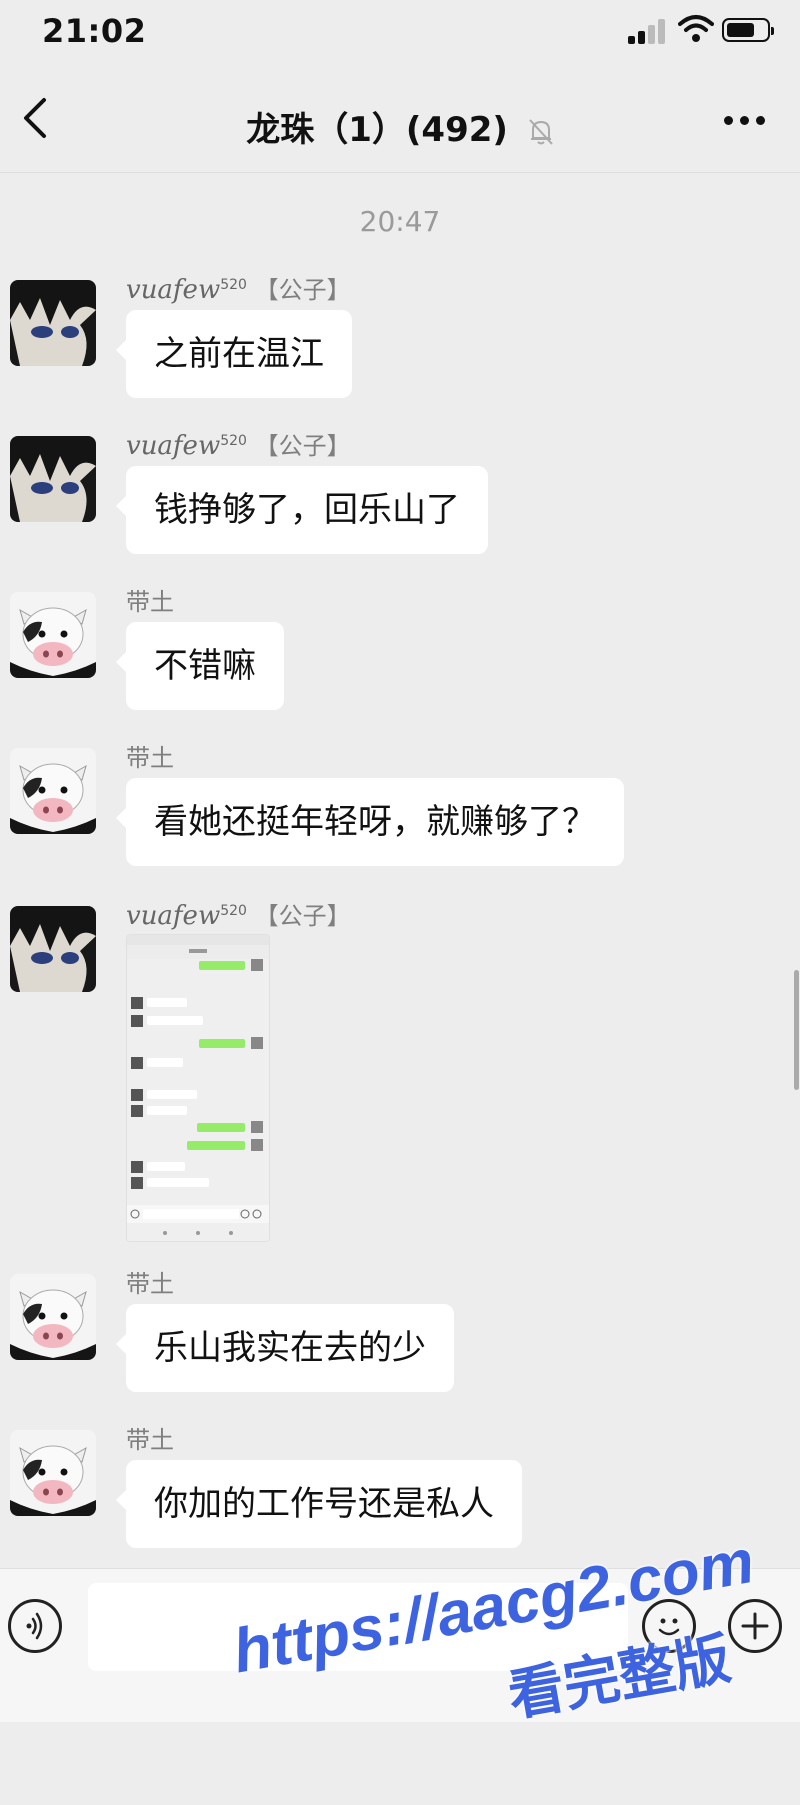 Image resolution: width=800 pixels, height=1805 pixels. I want to click on message-bubble: 不错嘛, so click(200, 666).